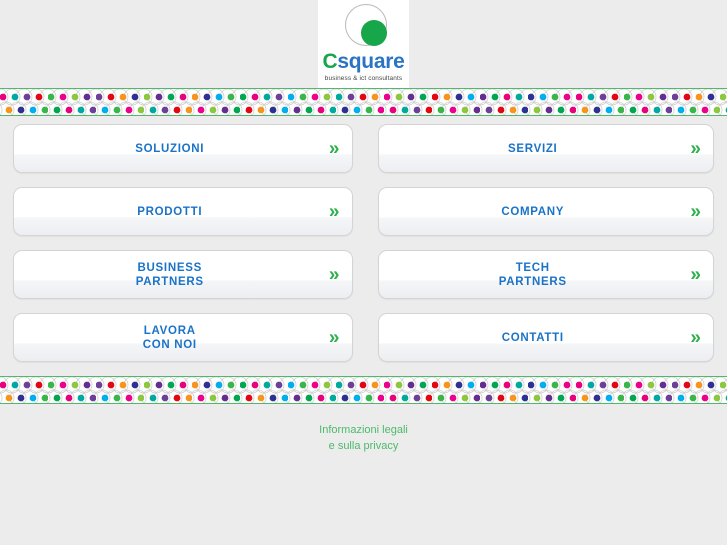  I want to click on menu-button-label: TECH PARTNERS, so click(532, 274).